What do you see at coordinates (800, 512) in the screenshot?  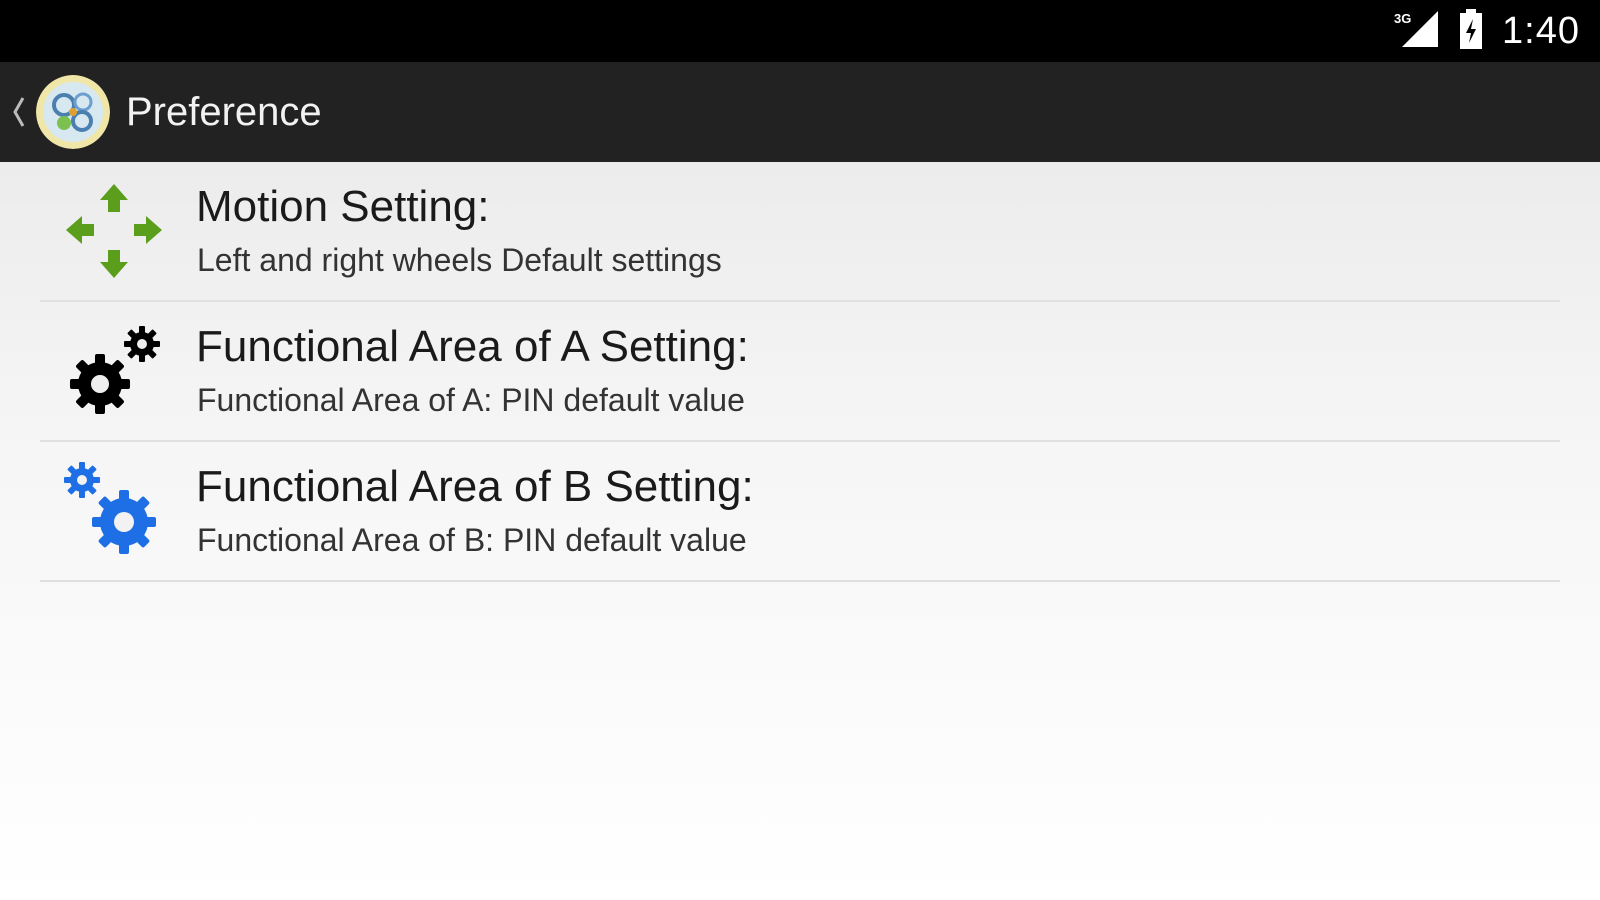 I see `functional-area-b-setting-item: Functional Area of B Setting` at bounding box center [800, 512].